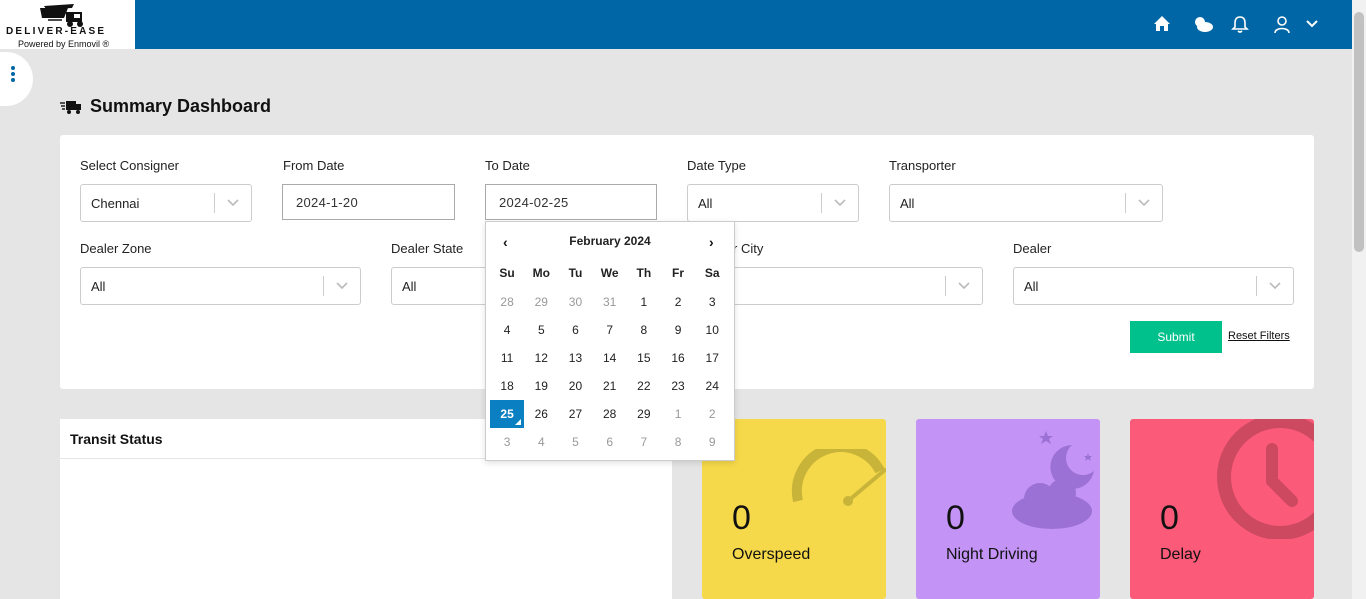  What do you see at coordinates (907, 203) in the screenshot?
I see `transporter-value: All` at bounding box center [907, 203].